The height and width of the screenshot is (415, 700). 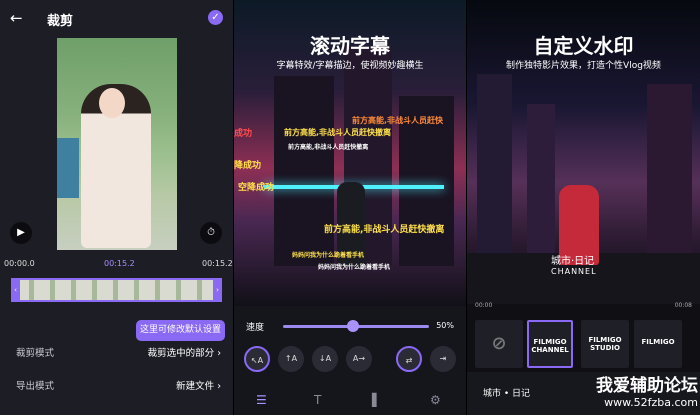 I want to click on watermark-template-strip: ⊘ FILMIGO CHANNEL FILMIGO STUDIO FILMIGO, so click(x=583, y=342).